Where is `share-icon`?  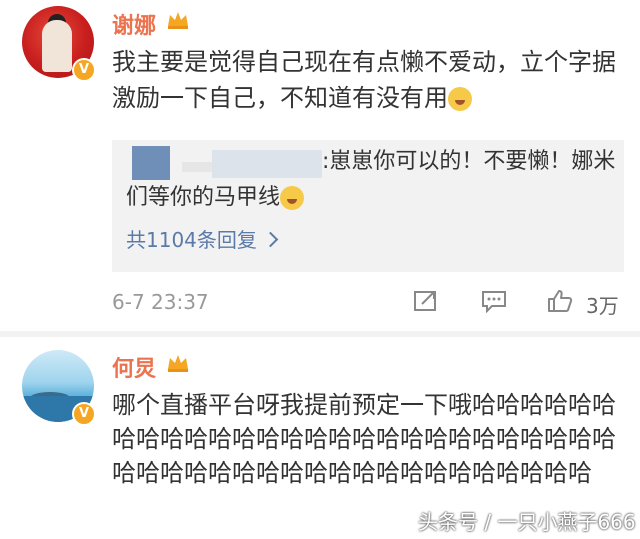 share-icon is located at coordinates (426, 301).